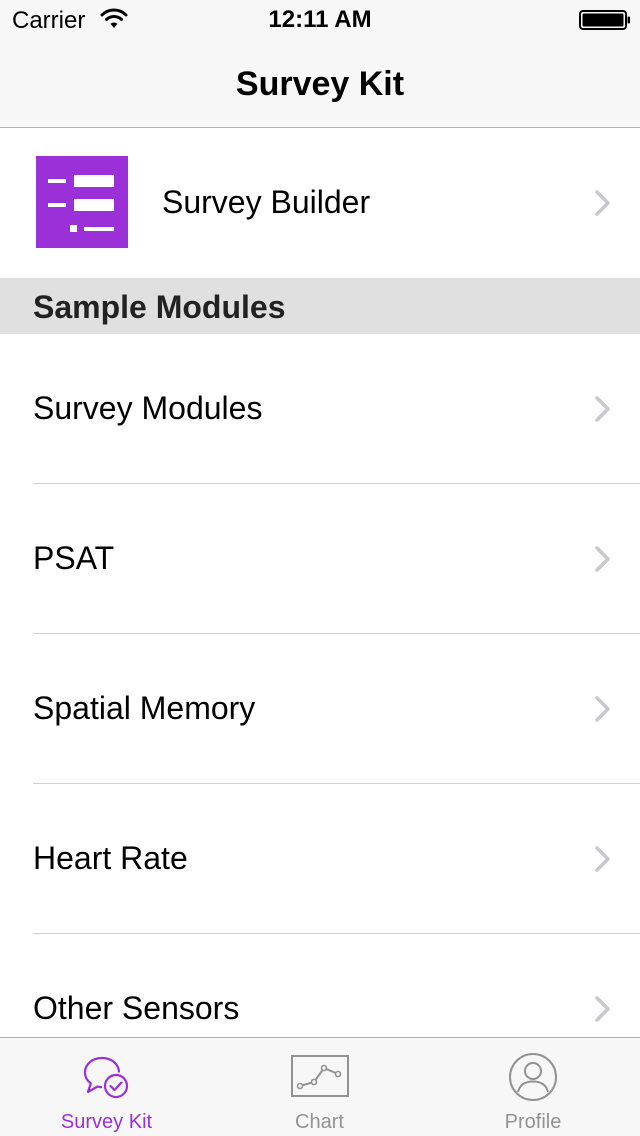 This screenshot has width=640, height=1136. Describe the element at coordinates (533, 1077) in the screenshot. I see `profile-icon` at that location.